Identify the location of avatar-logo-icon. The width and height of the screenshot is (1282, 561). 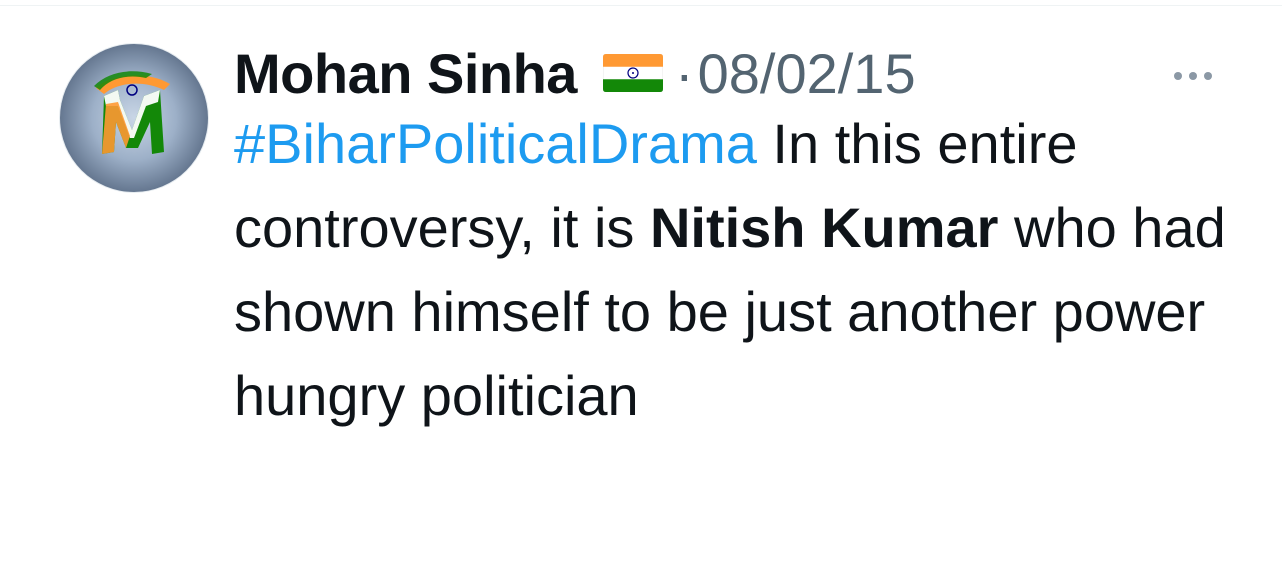
(132, 112).